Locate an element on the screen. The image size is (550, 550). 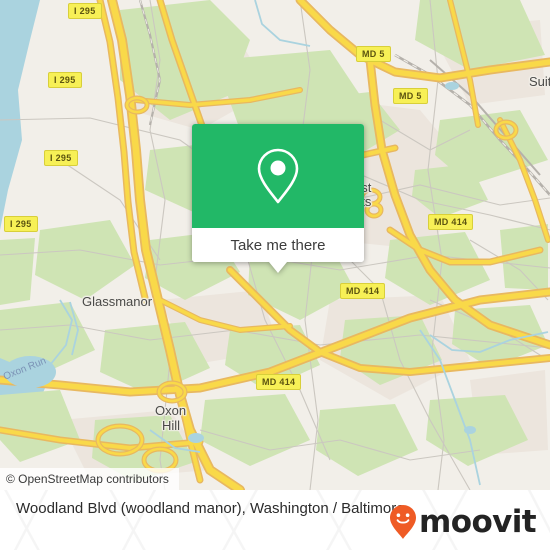
popup-tail is located at coordinates (278, 267).